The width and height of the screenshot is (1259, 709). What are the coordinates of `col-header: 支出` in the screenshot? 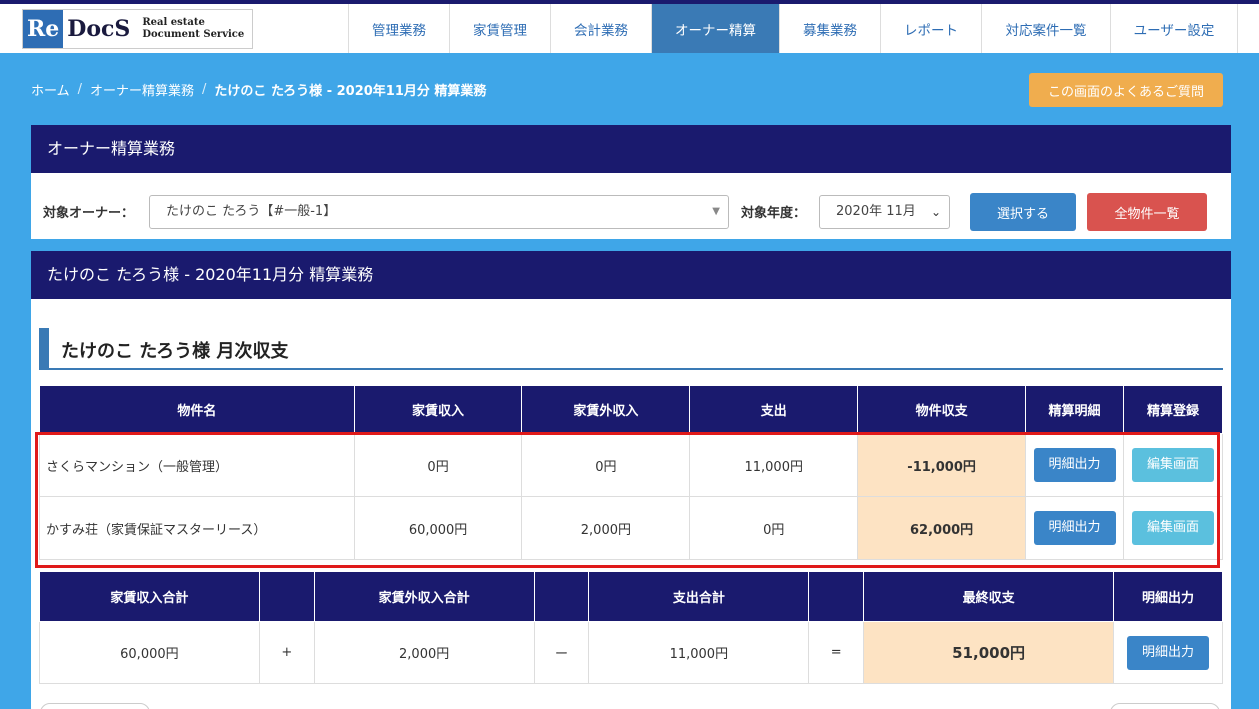 It's located at (774, 409).